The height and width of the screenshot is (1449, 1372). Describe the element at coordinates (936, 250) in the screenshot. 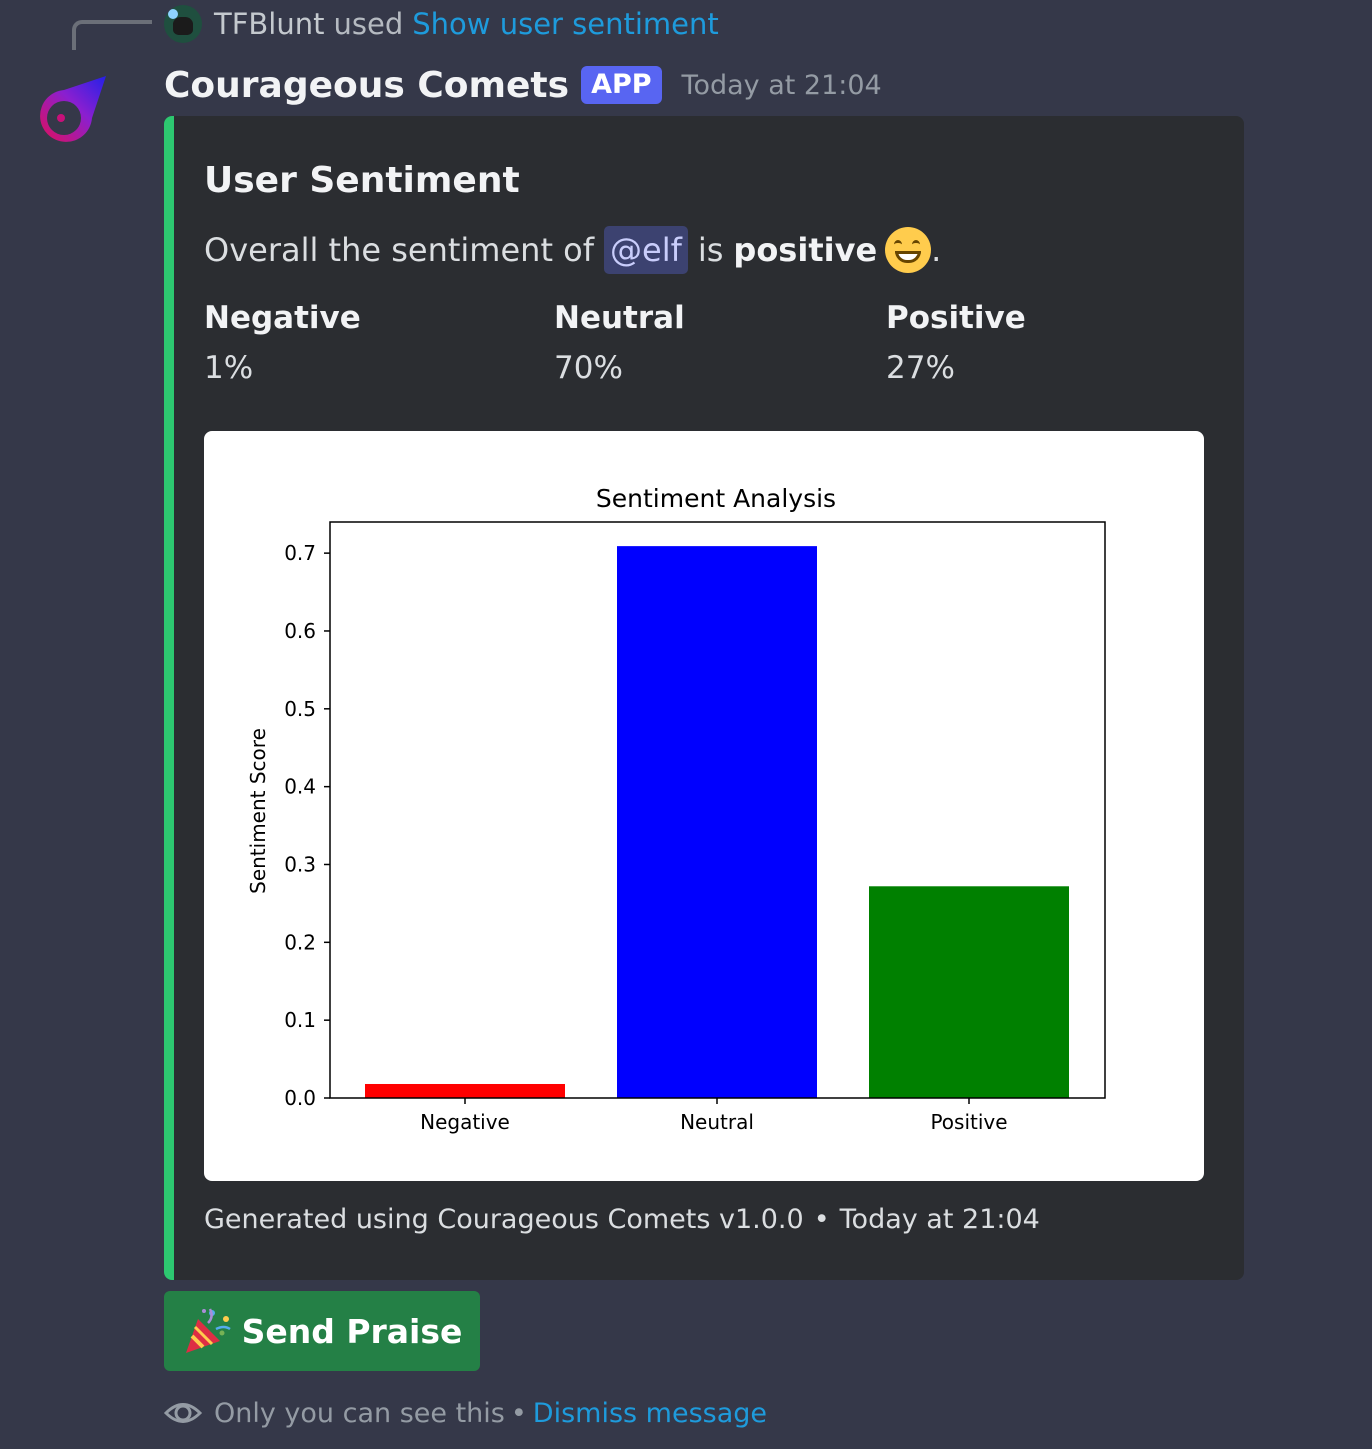

I see `description-end: .` at that location.